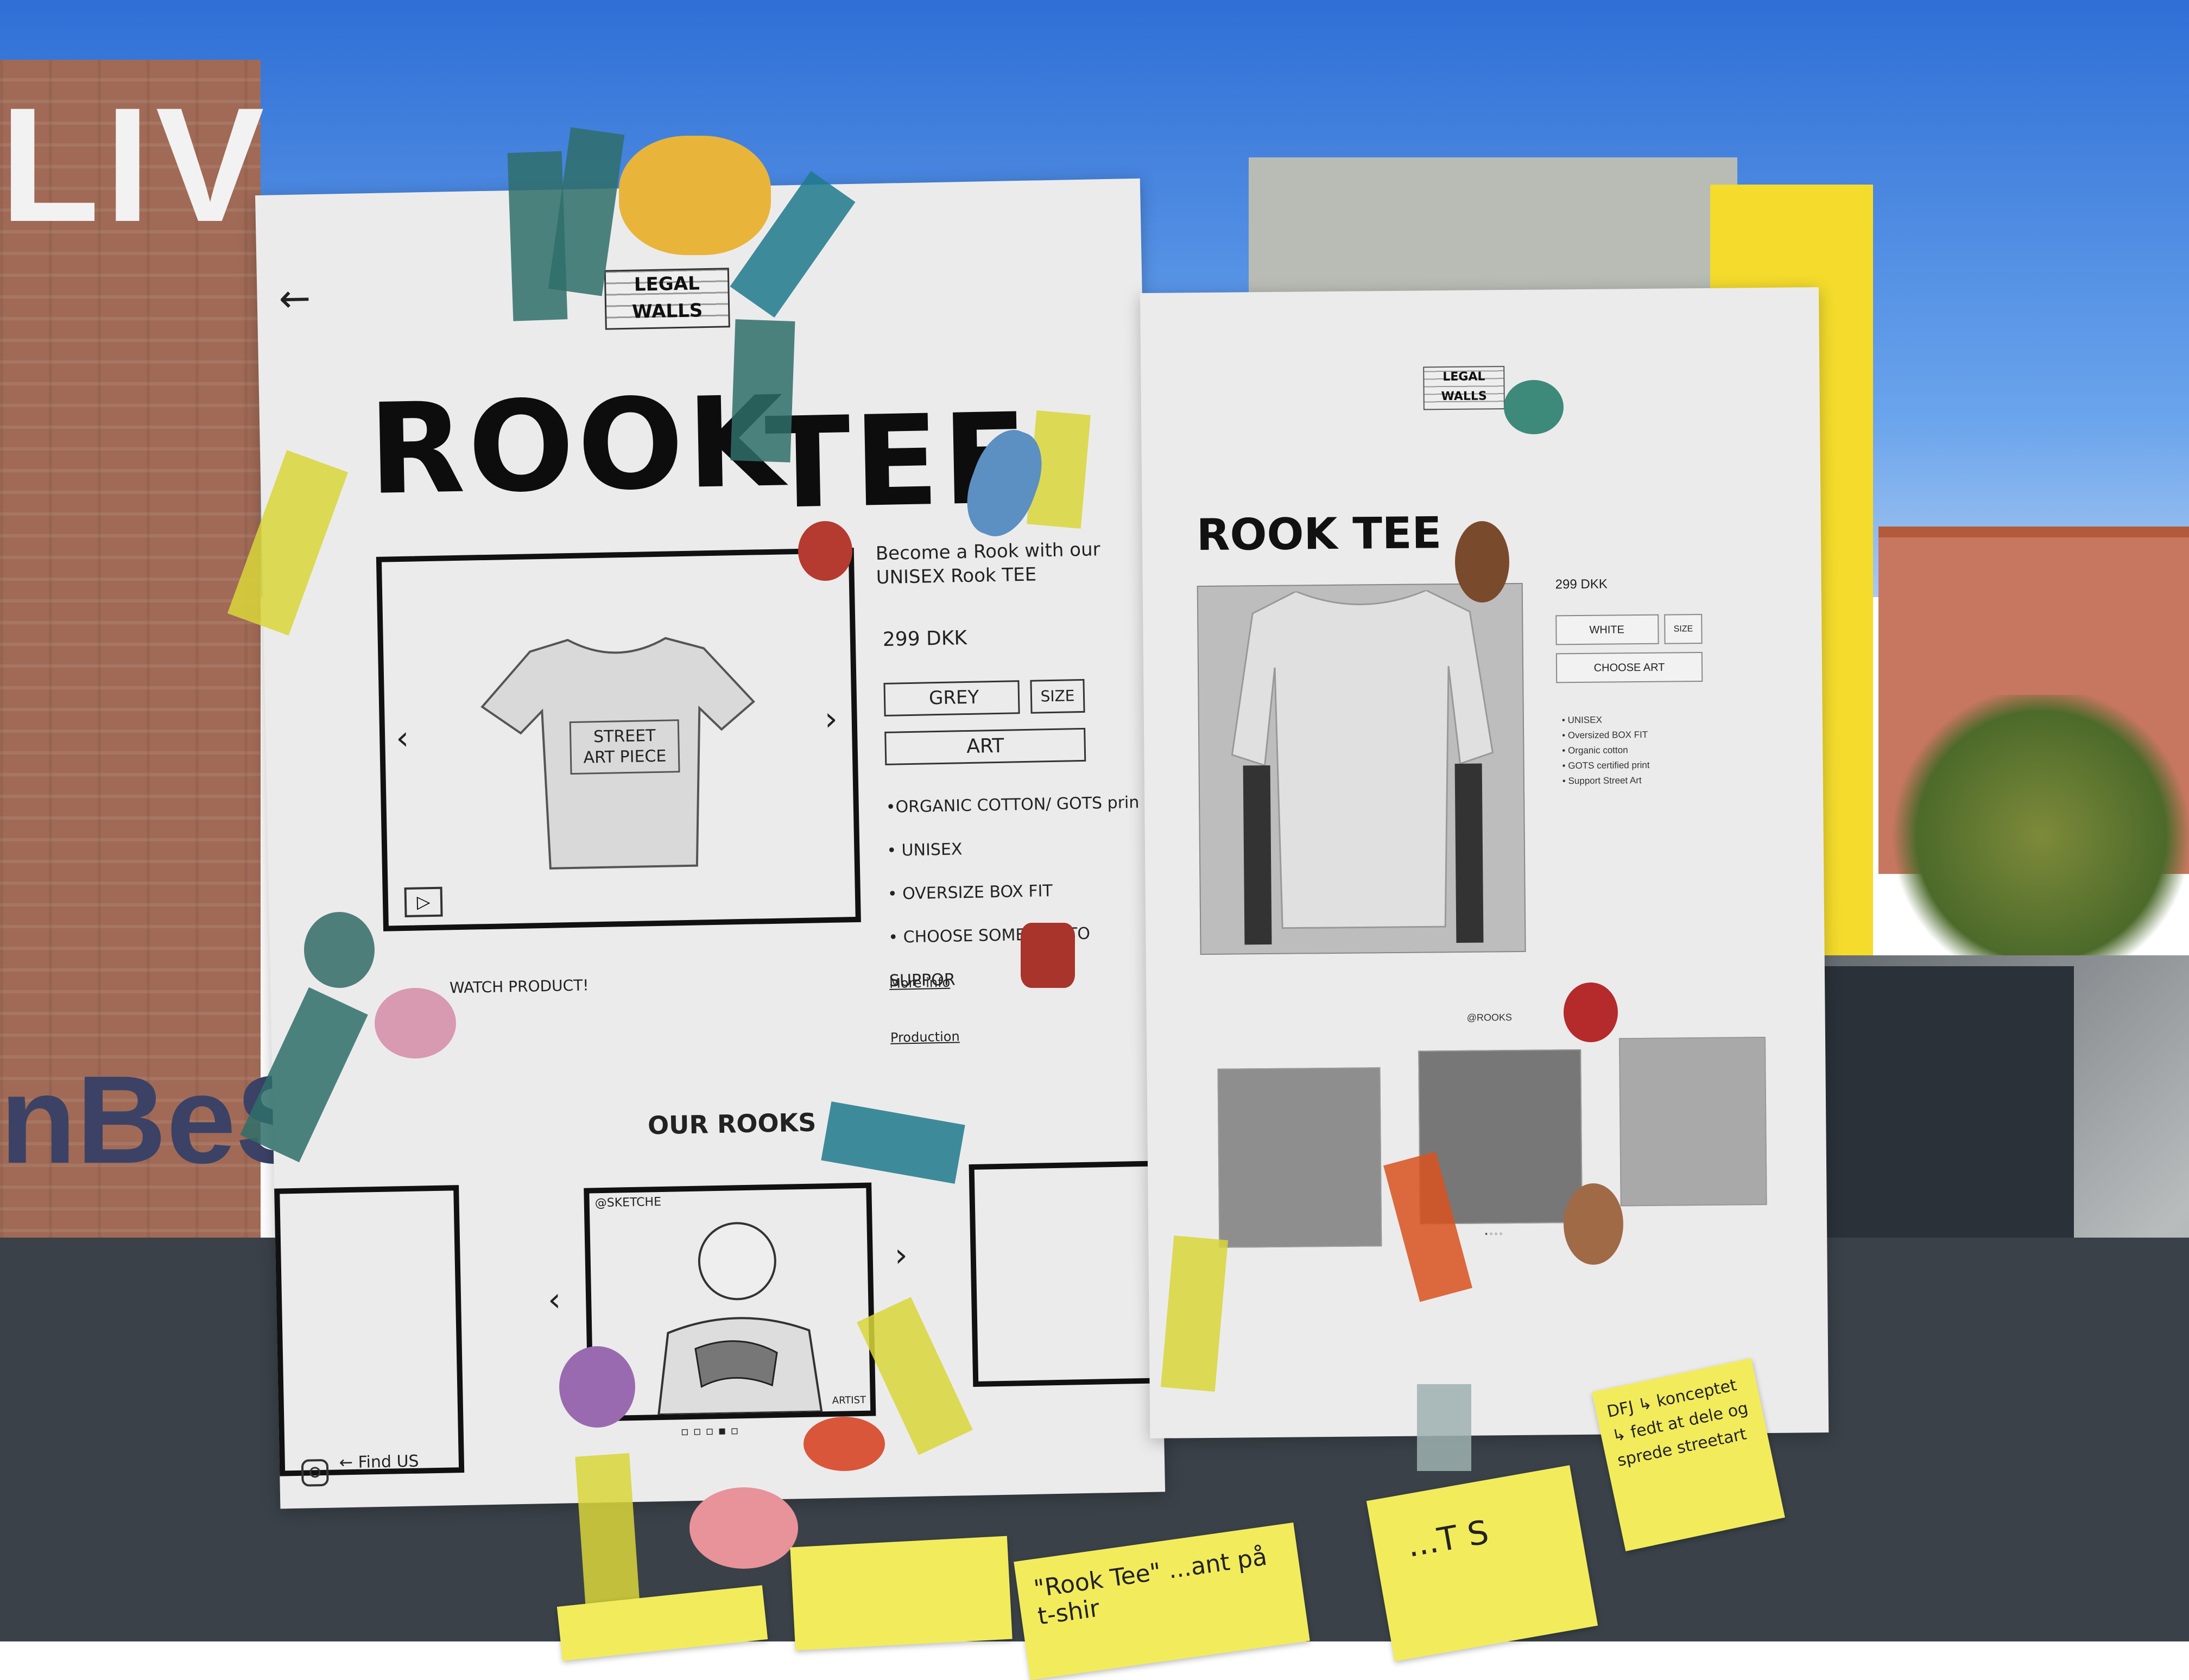  What do you see at coordinates (624, 747) in the screenshot?
I see `shirt-print-label: STREET ART PIECE` at bounding box center [624, 747].